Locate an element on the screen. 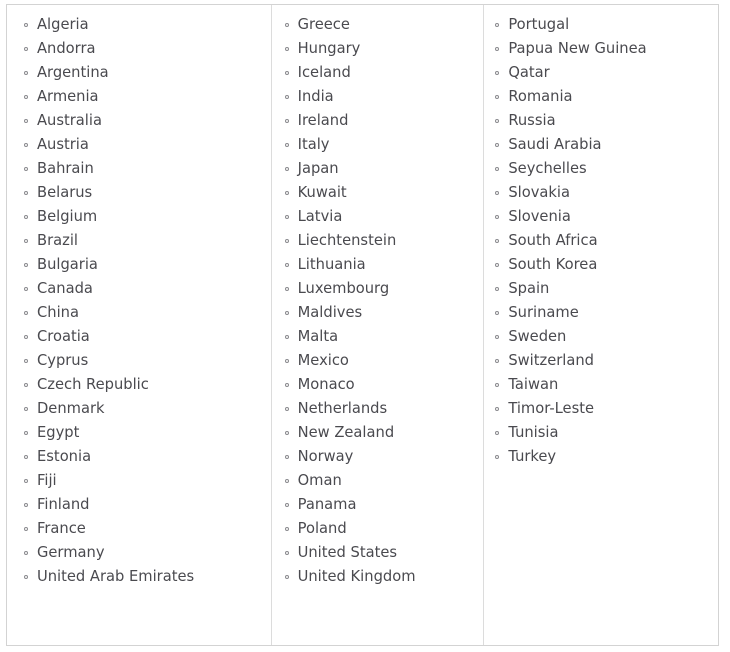  country-name-label: Luxembourg is located at coordinates (343, 288).